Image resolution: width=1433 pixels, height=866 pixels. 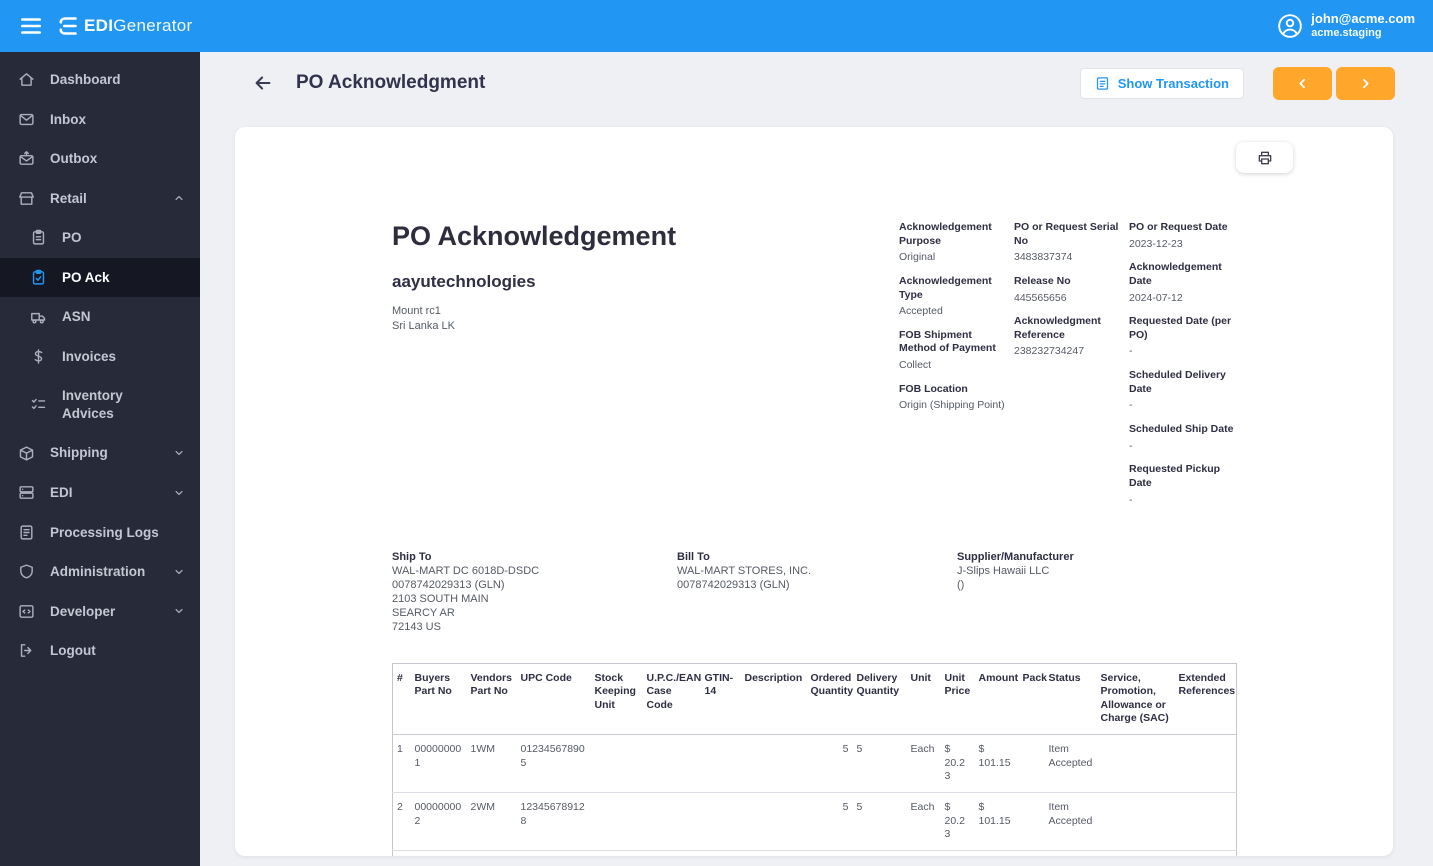 I want to click on meta-field: Scheduled Delivery Date -, so click(x=1182, y=391).